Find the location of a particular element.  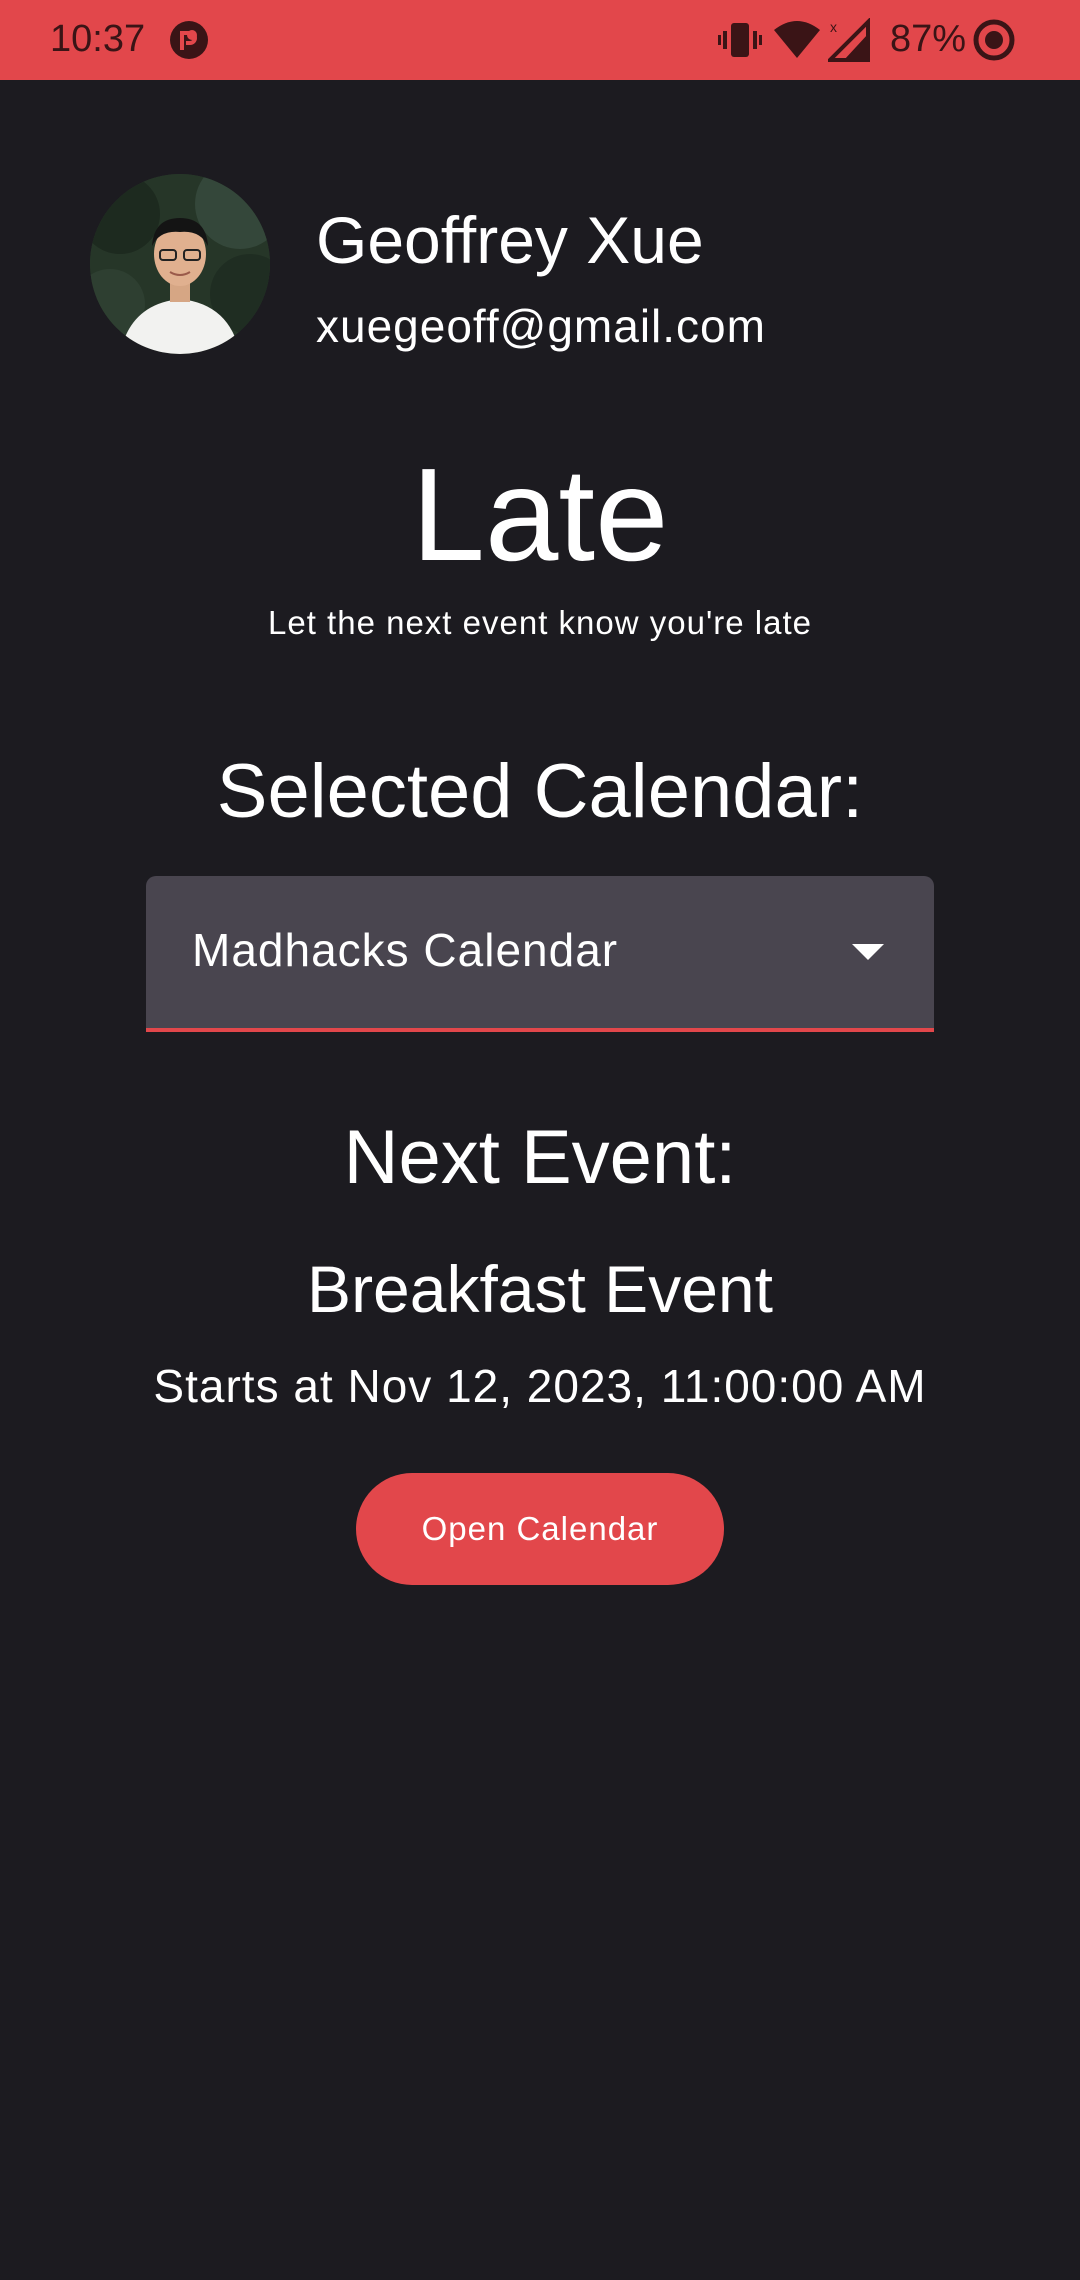

app-title: Late is located at coordinates (540, 514).